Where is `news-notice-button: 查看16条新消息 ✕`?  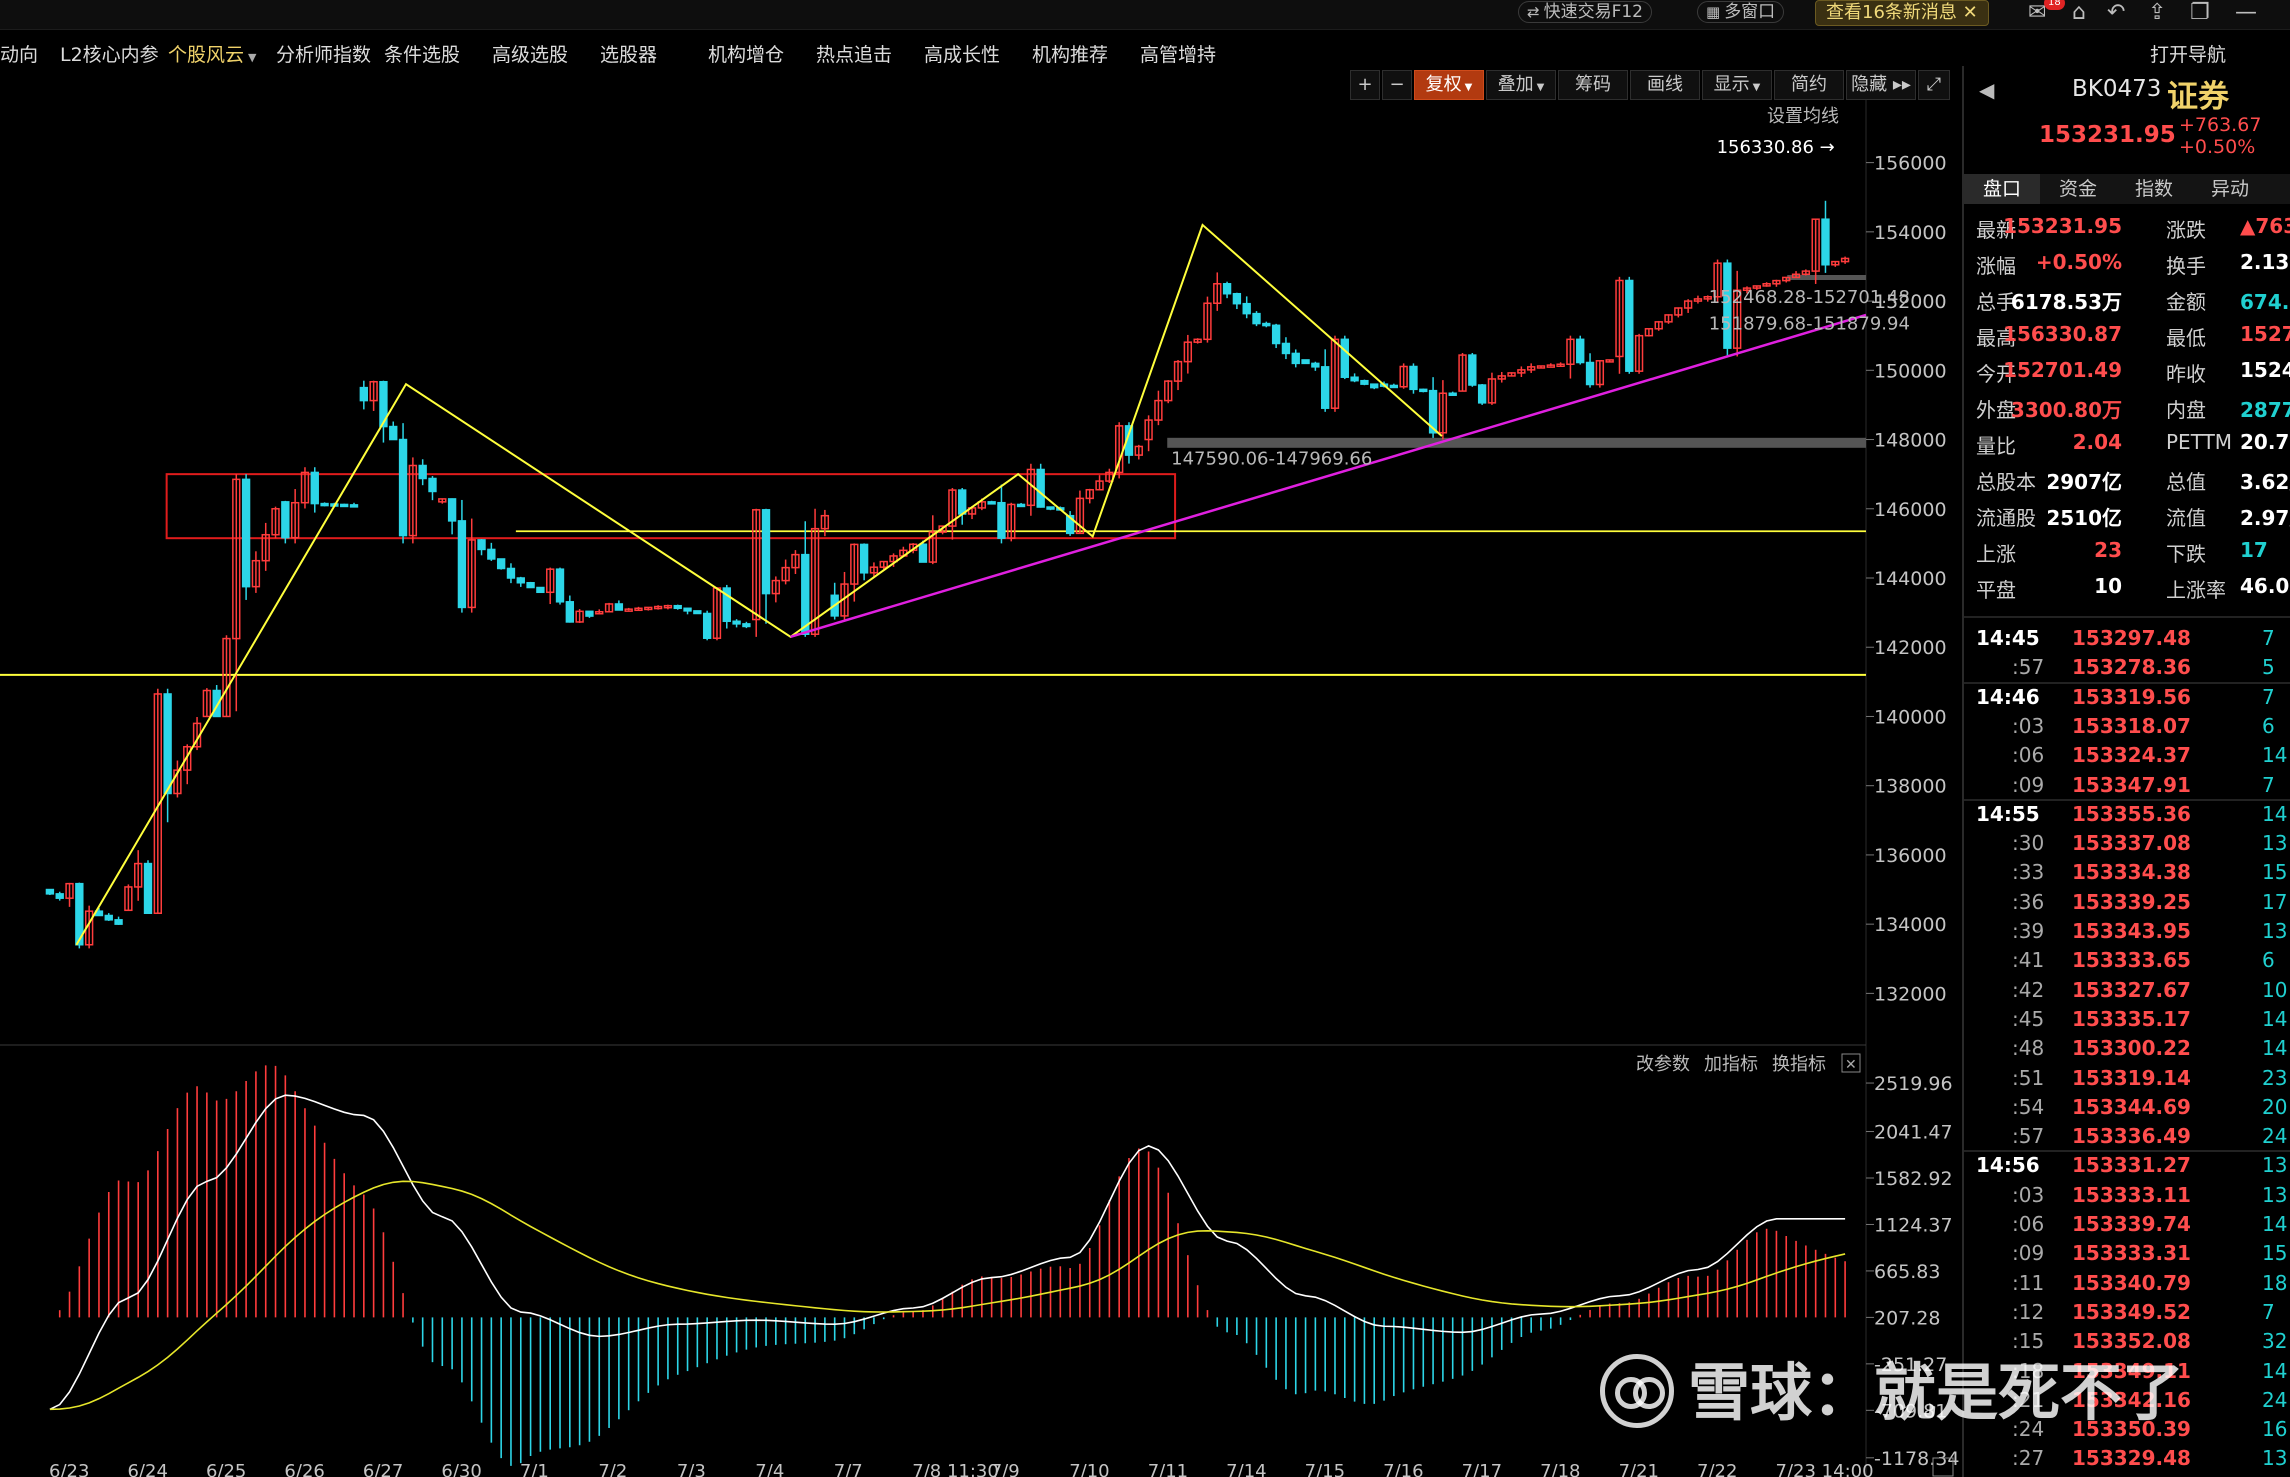
news-notice-button: 查看16条新消息 ✕ is located at coordinates (1902, 13).